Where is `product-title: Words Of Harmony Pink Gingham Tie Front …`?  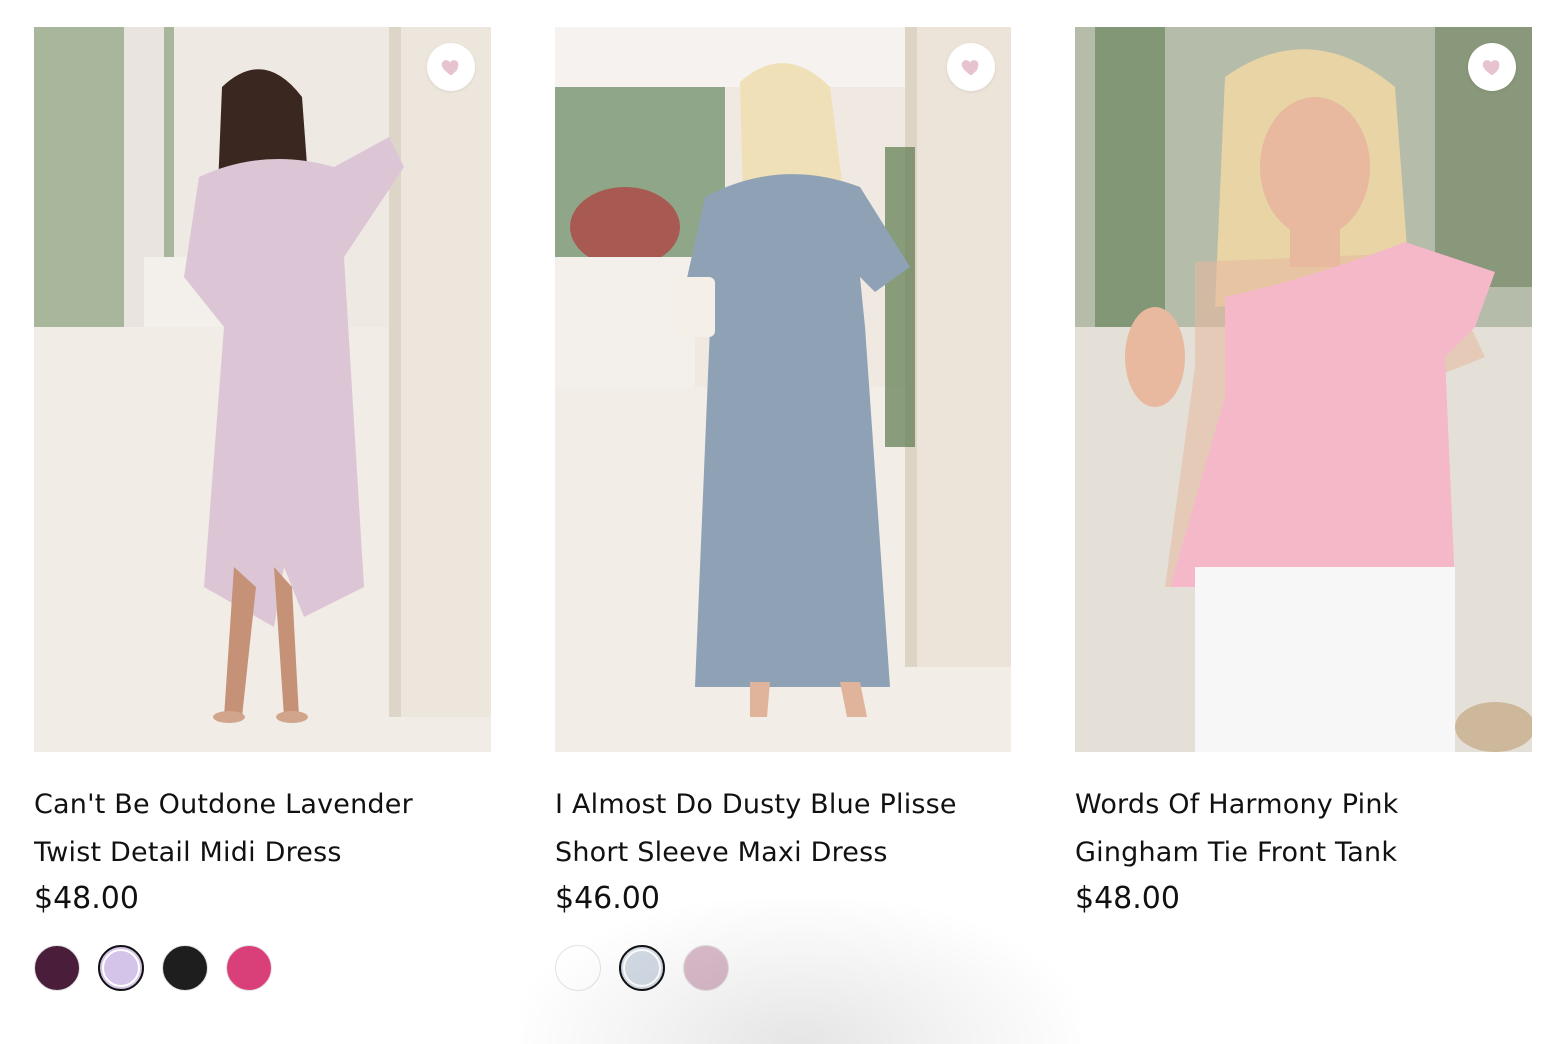 product-title: Words Of Harmony Pink Gingham Tie Front … is located at coordinates (1295, 829).